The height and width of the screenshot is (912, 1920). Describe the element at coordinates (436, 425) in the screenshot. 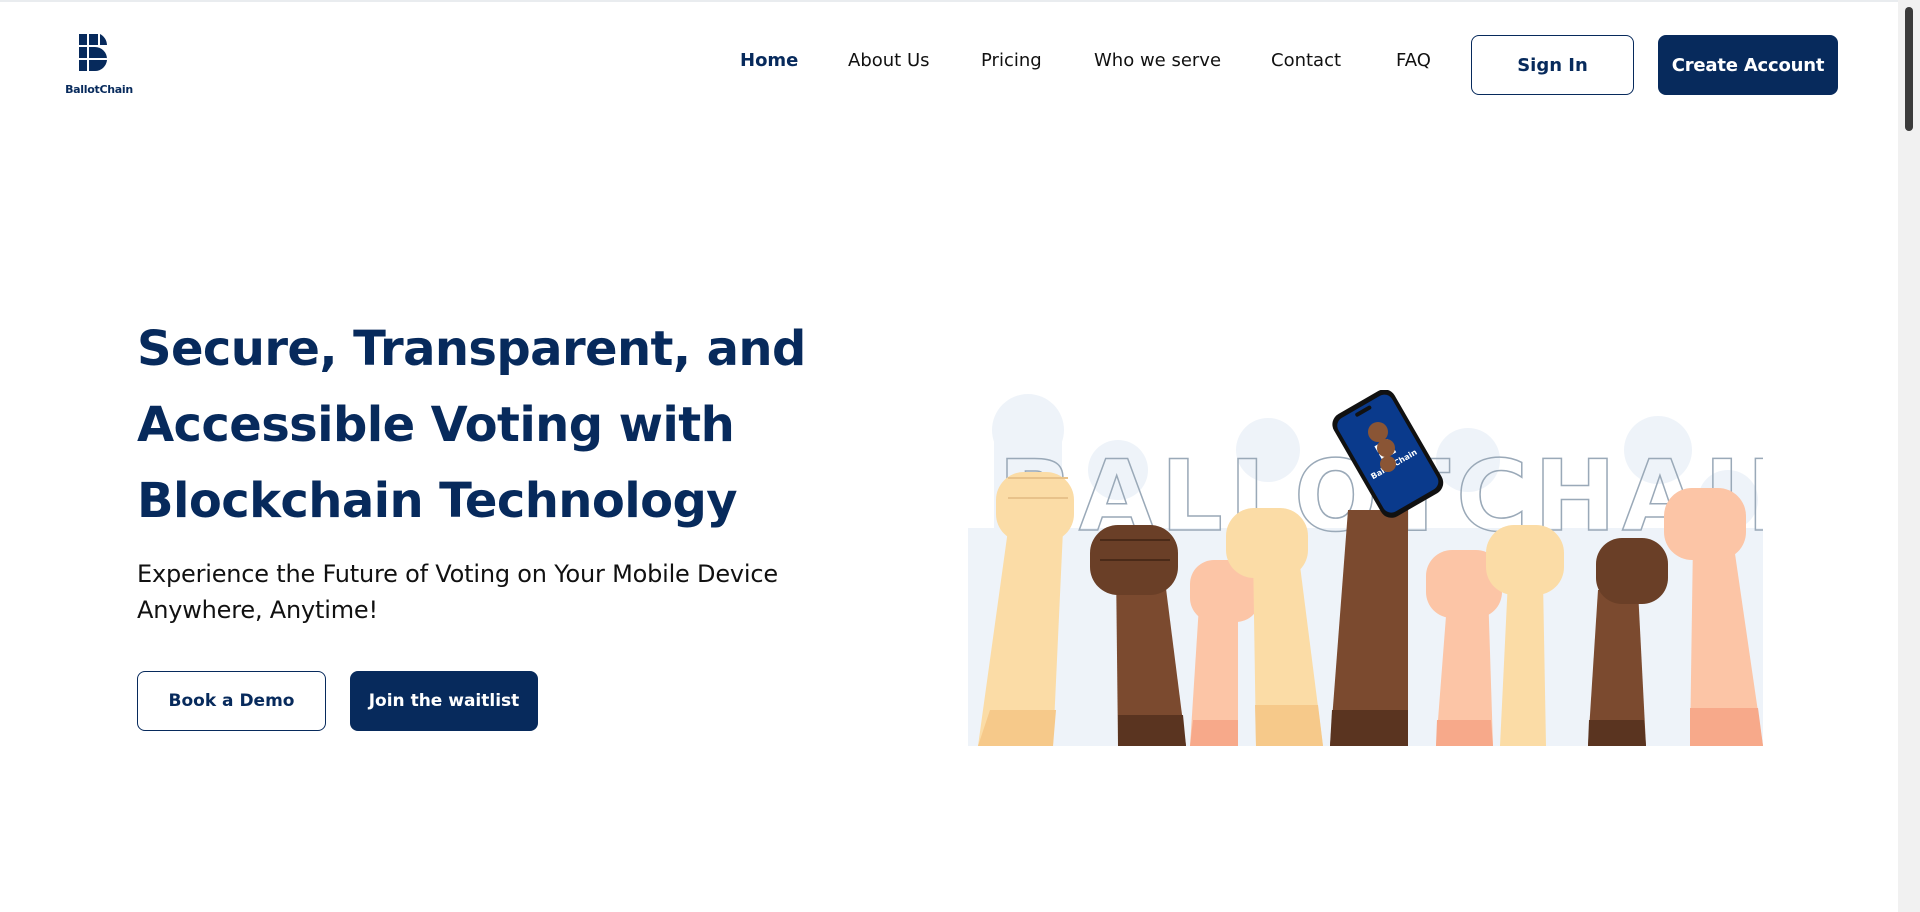

I see `hero-title-line: Accessible Voting with` at that location.